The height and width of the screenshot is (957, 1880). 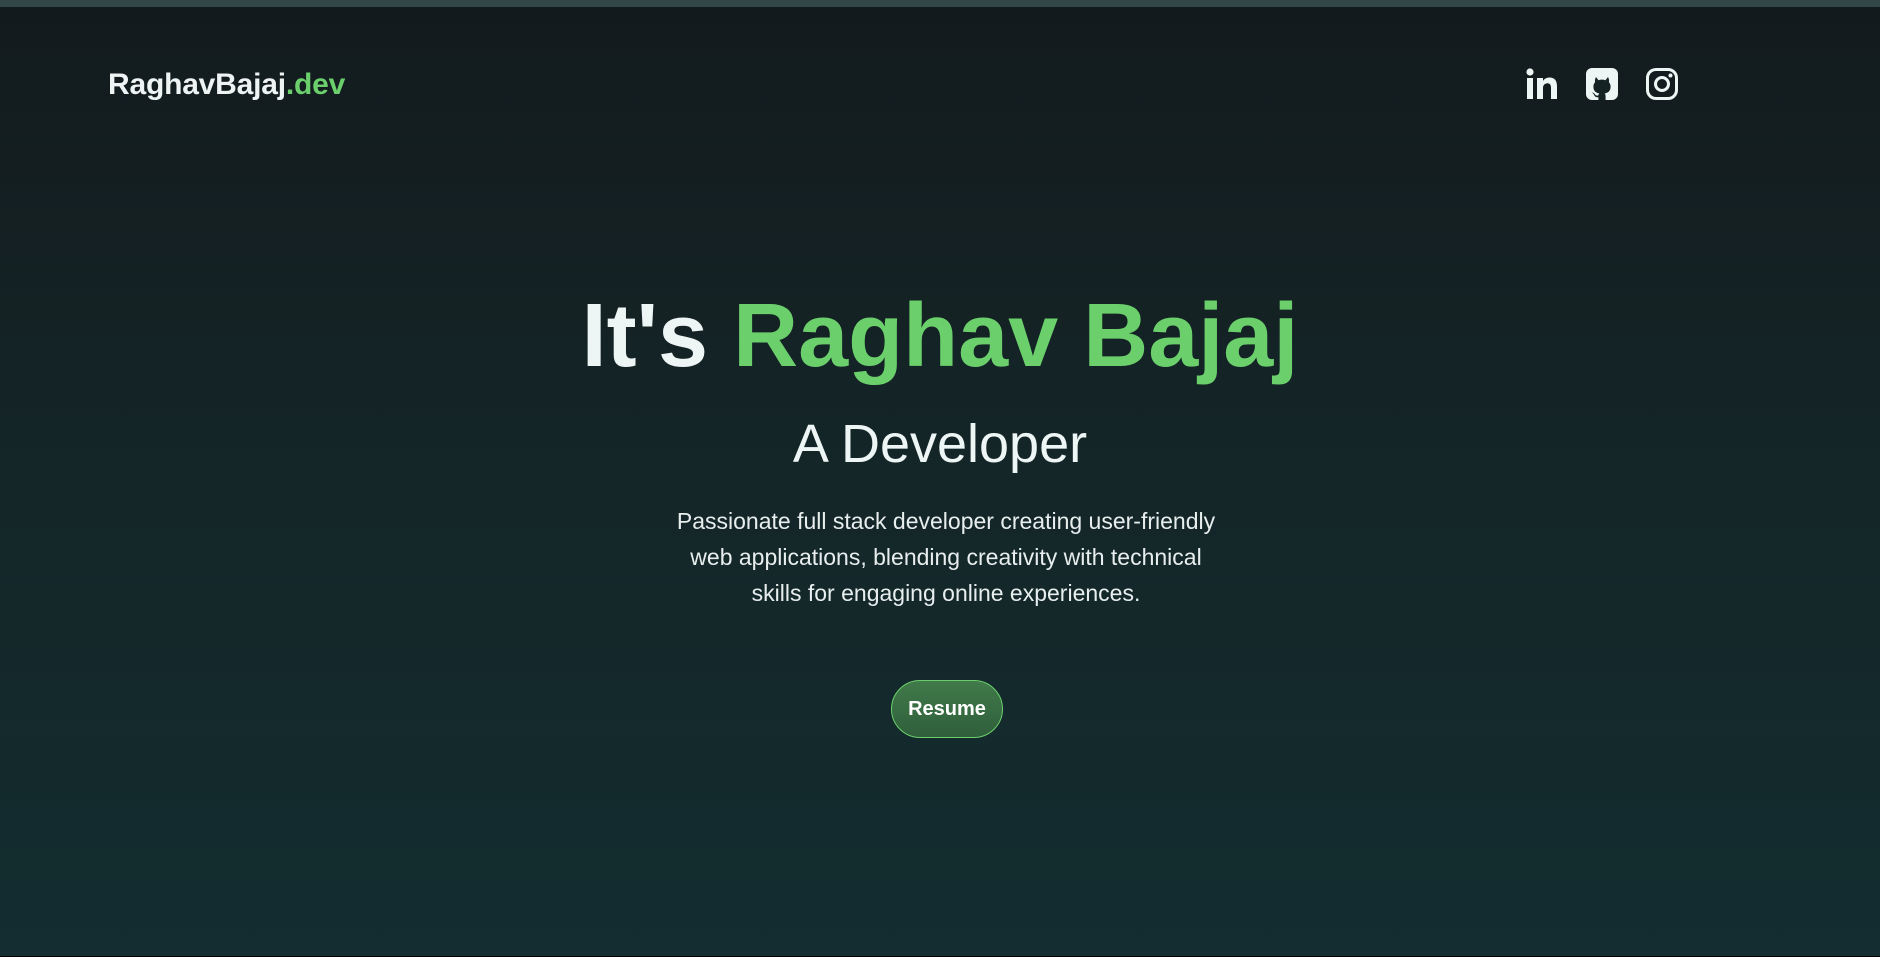 I want to click on linkedin-icon, so click(x=1541, y=83).